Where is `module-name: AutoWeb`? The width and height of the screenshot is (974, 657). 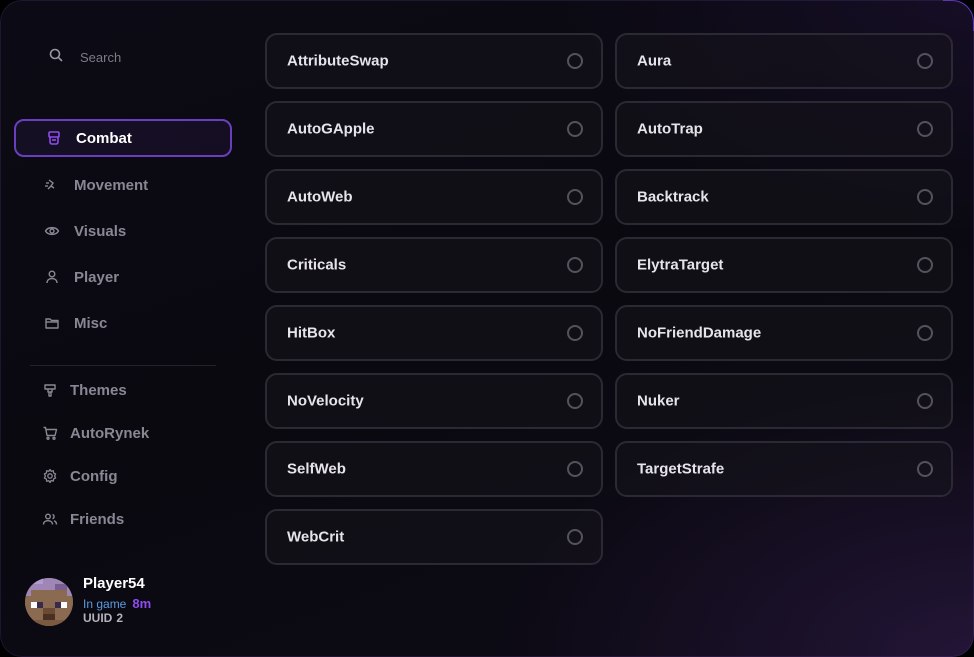
module-name: AutoWeb is located at coordinates (320, 197).